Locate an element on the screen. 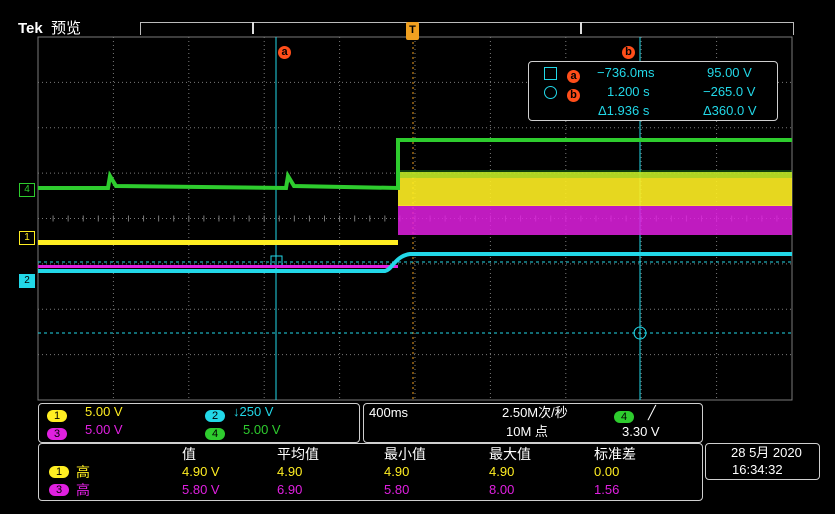 The width and height of the screenshot is (835, 514). measurement-header-stddev: 标准差 is located at coordinates (615, 454).